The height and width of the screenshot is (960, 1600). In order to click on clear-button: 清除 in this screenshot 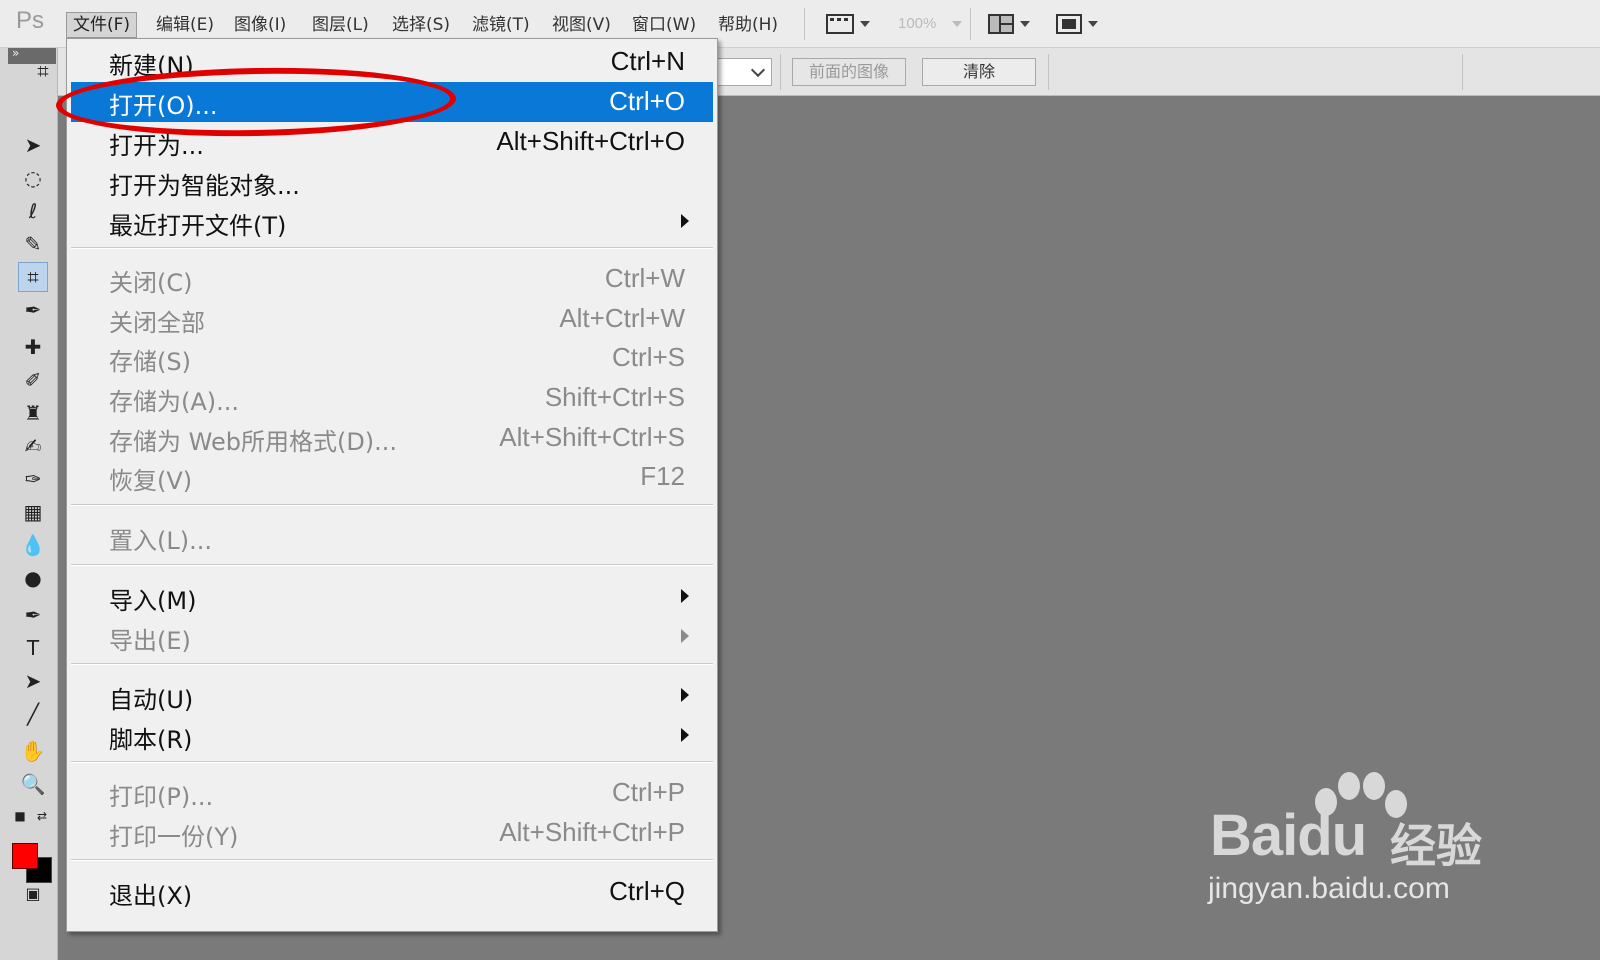, I will do `click(979, 72)`.